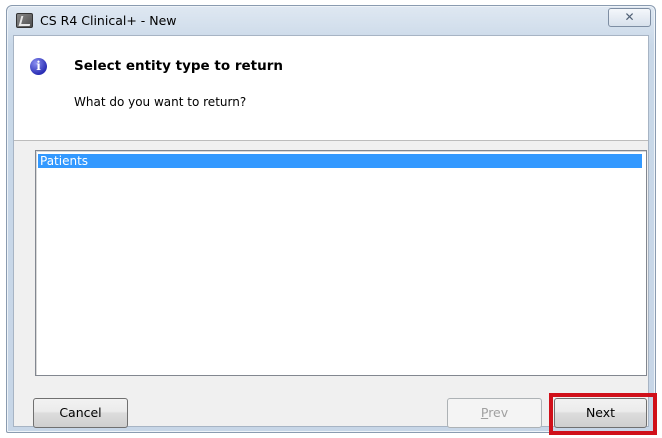  Describe the element at coordinates (603, 414) in the screenshot. I see `next-button-highlight` at that location.